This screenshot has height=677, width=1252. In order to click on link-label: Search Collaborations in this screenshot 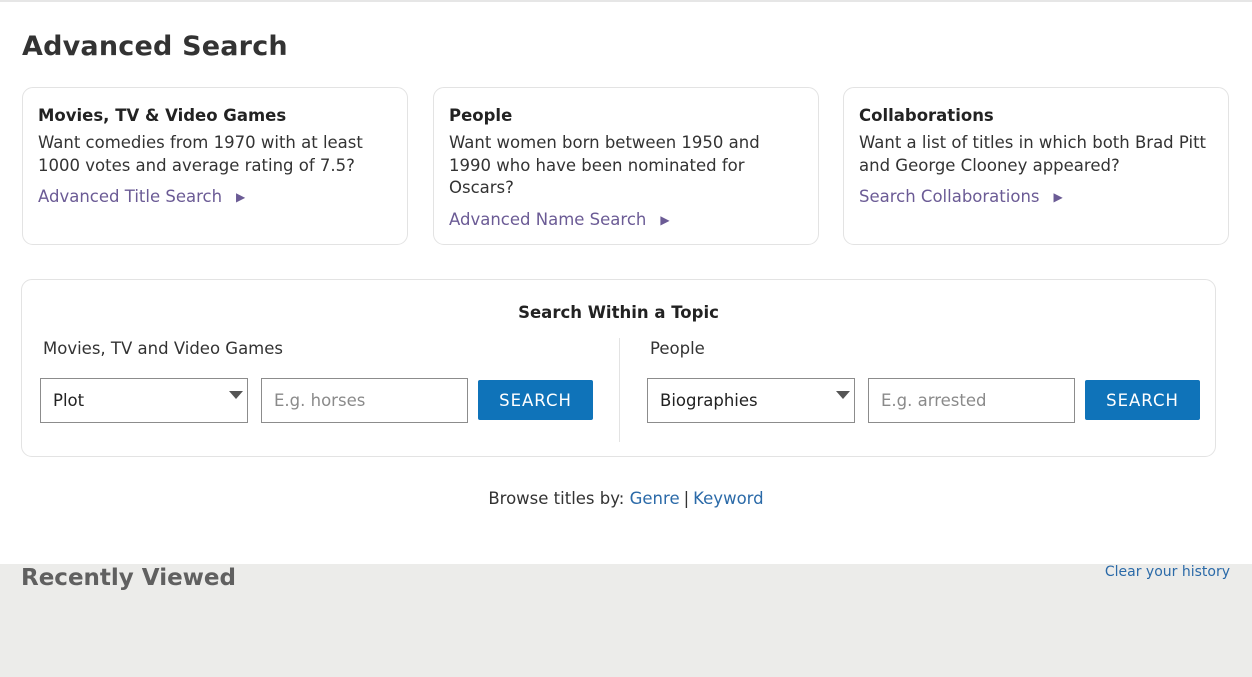, I will do `click(949, 196)`.